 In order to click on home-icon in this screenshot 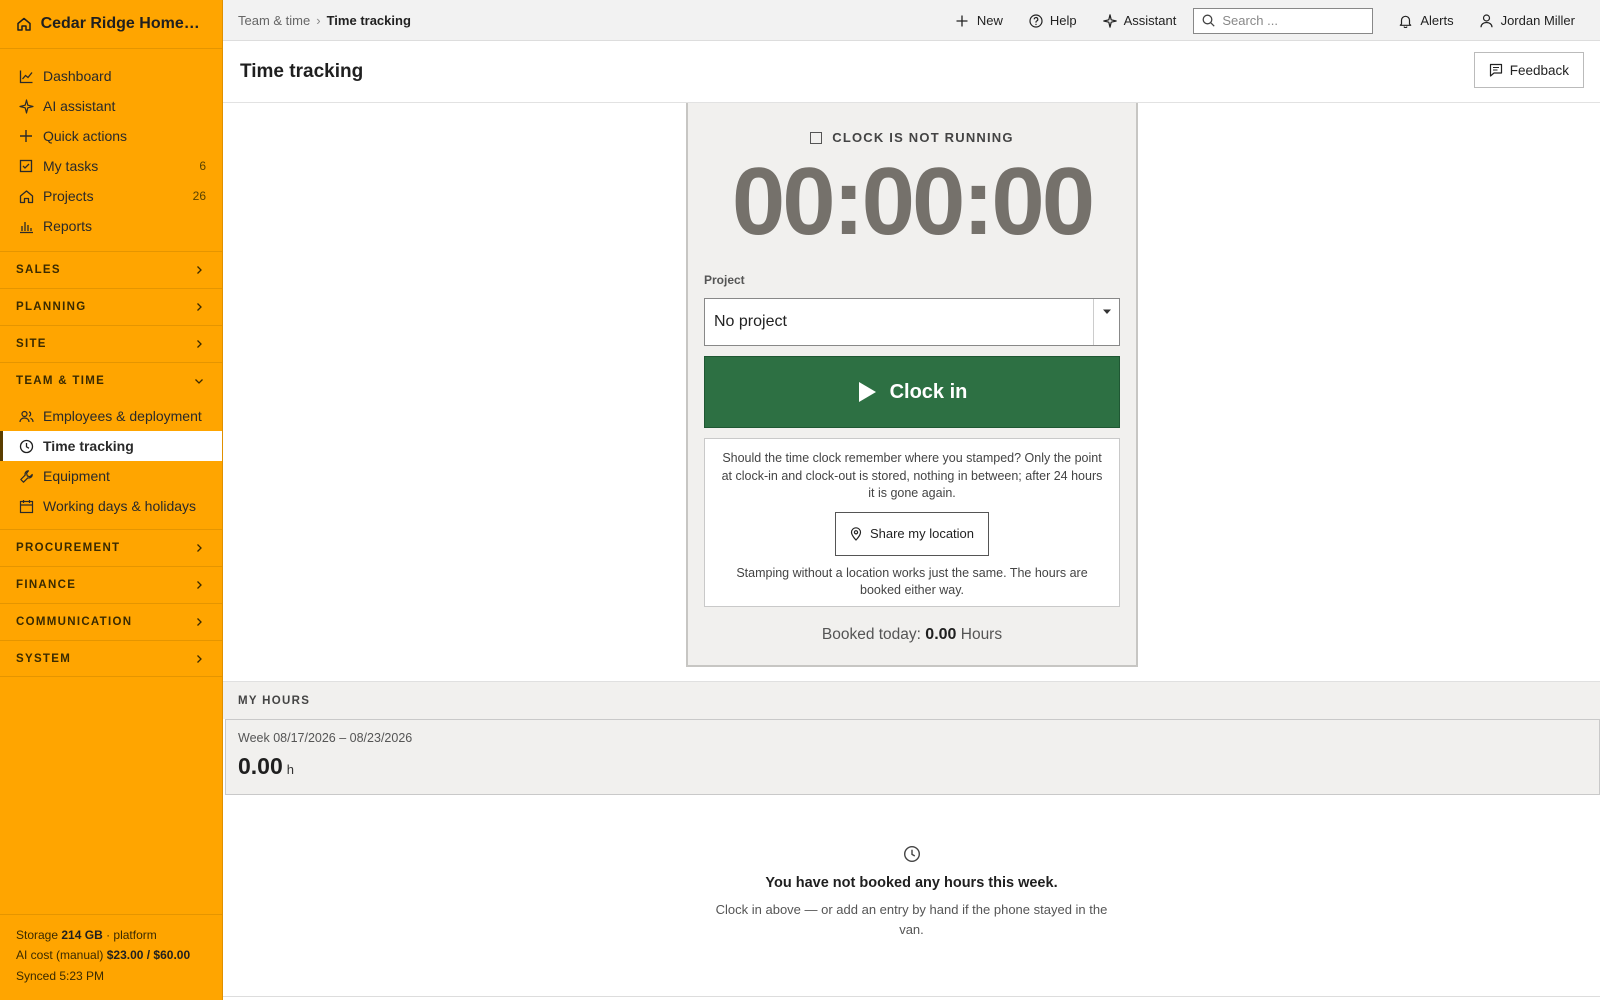, I will do `click(24, 24)`.